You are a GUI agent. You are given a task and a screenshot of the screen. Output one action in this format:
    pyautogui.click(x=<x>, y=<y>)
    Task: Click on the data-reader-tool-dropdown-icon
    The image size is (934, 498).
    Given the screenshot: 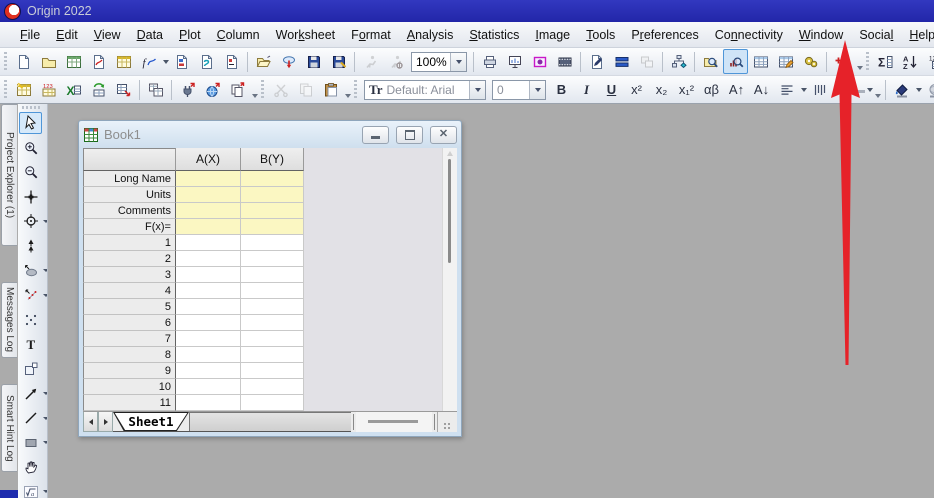 What is the action you would take?
    pyautogui.click(x=45, y=221)
    